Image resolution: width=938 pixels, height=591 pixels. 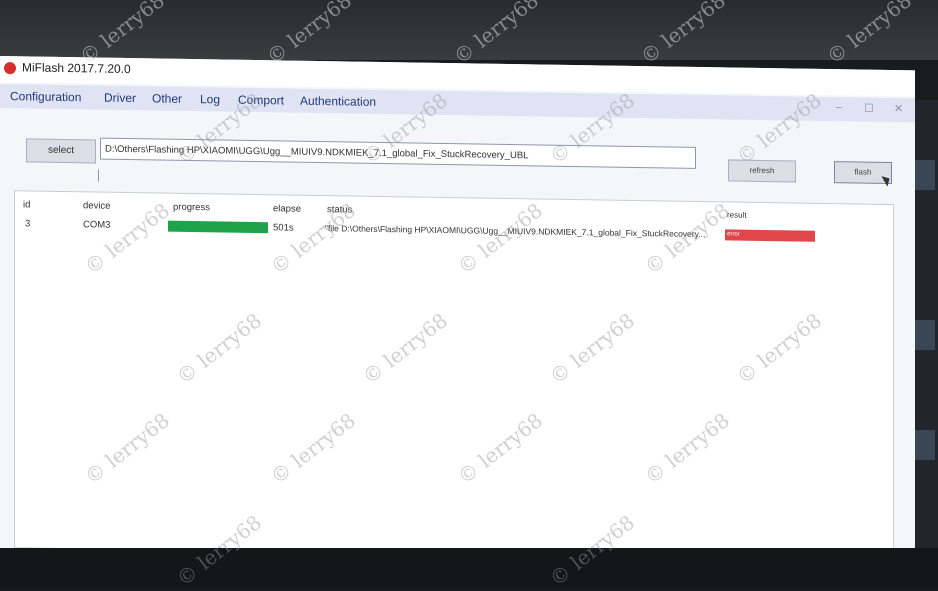 What do you see at coordinates (167, 98) in the screenshot?
I see `menu-other: Other` at bounding box center [167, 98].